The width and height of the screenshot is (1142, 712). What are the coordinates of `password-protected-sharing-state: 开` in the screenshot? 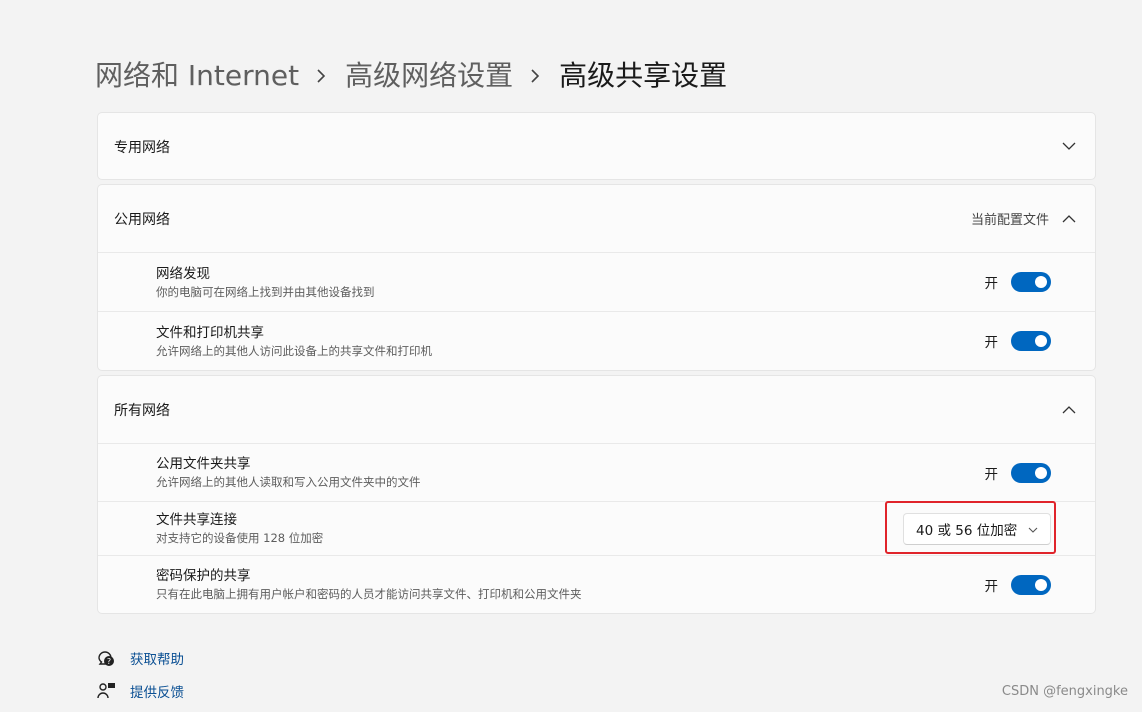 It's located at (991, 586).